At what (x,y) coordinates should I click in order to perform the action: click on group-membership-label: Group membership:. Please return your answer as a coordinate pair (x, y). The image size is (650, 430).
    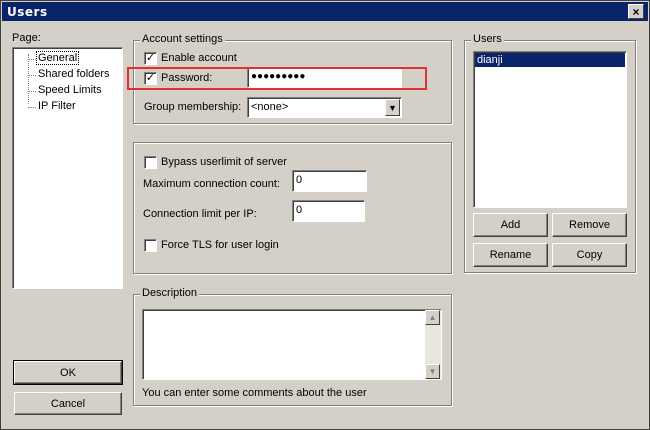
    Looking at the image, I should click on (193, 107).